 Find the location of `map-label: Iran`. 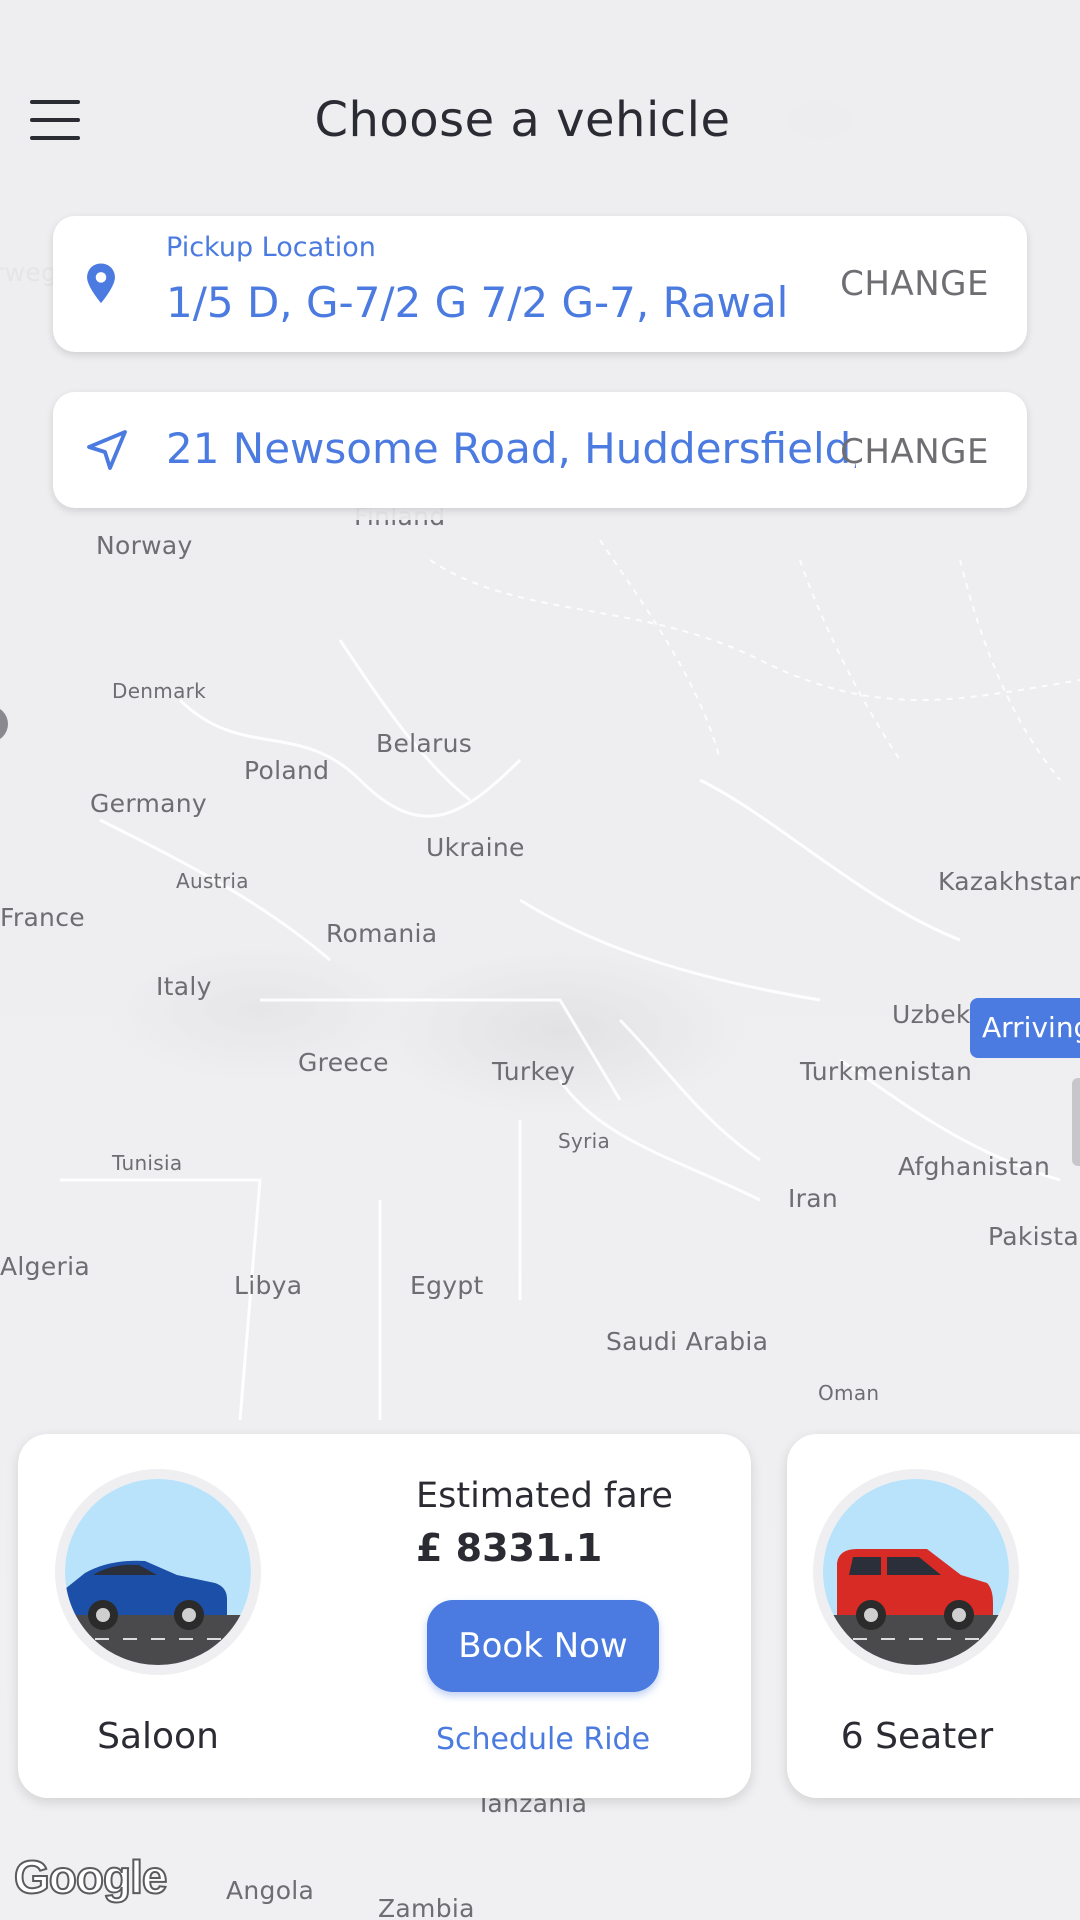

map-label: Iran is located at coordinates (813, 1198).